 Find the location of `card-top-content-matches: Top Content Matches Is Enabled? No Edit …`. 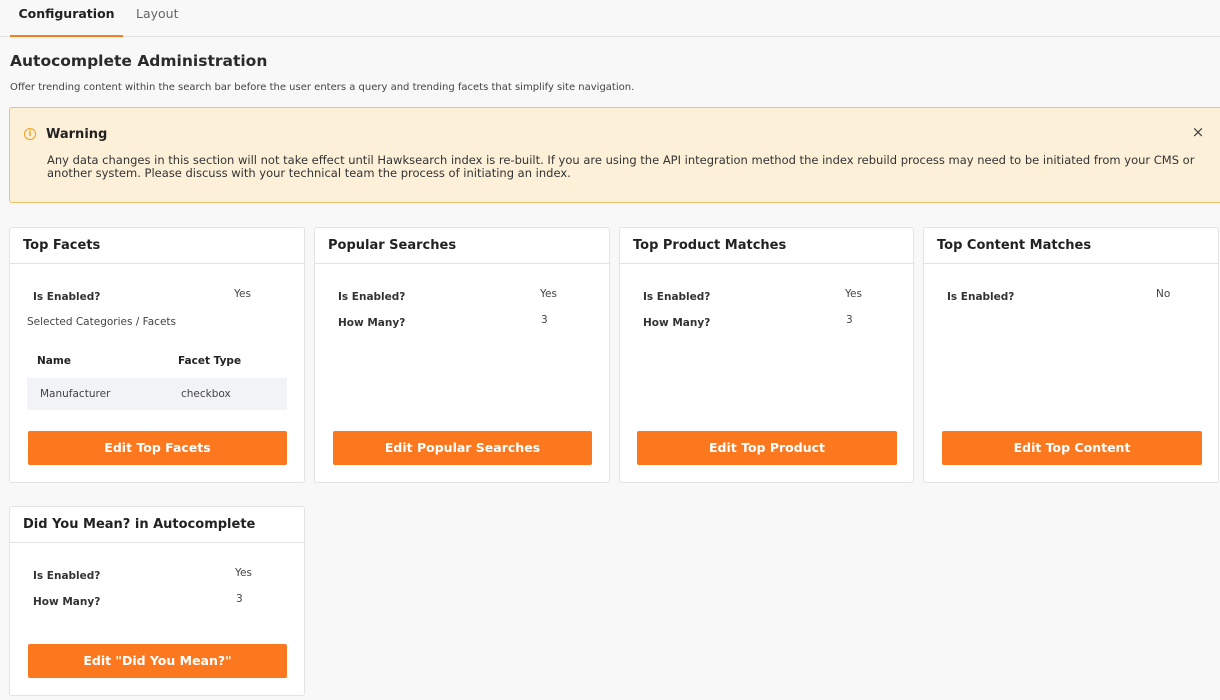

card-top-content-matches: Top Content Matches Is Enabled? No Edit … is located at coordinates (1071, 355).